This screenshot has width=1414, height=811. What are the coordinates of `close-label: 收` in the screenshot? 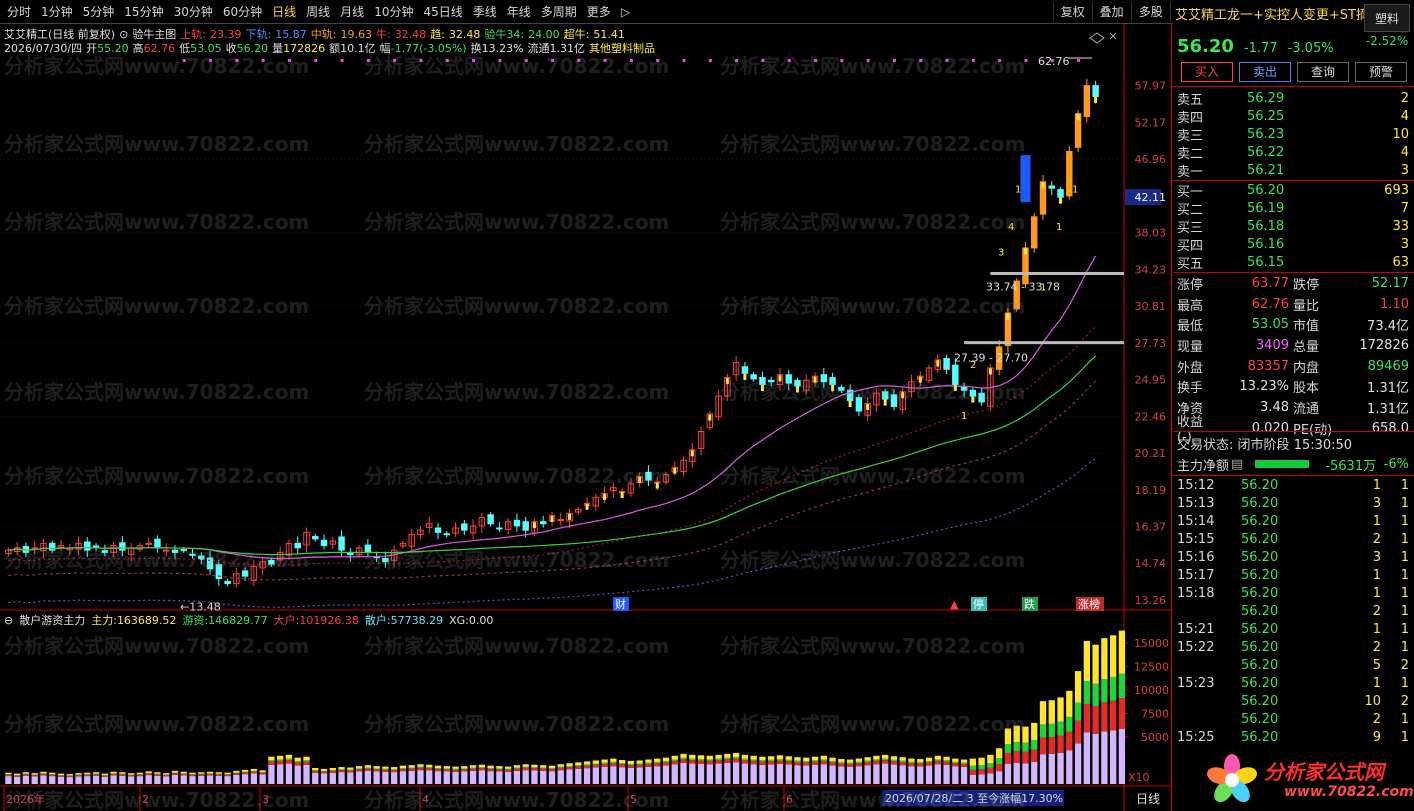 It's located at (231, 48).